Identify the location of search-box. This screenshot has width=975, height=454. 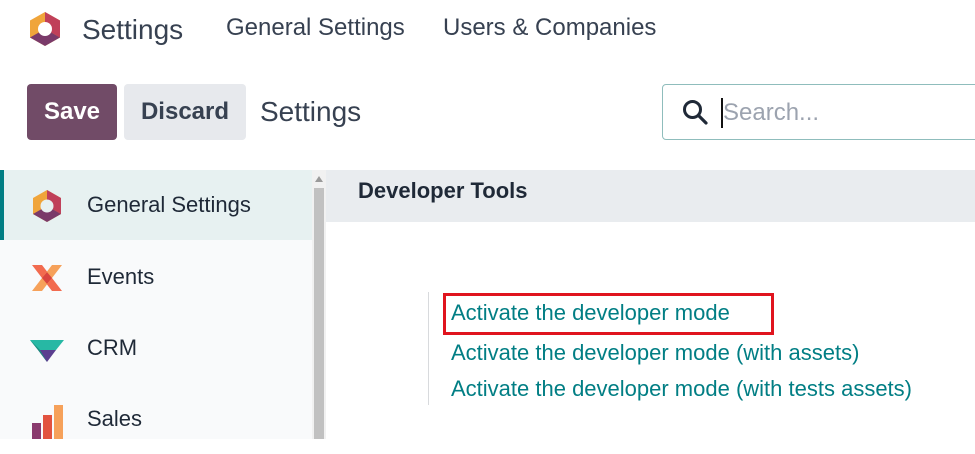
(818, 112).